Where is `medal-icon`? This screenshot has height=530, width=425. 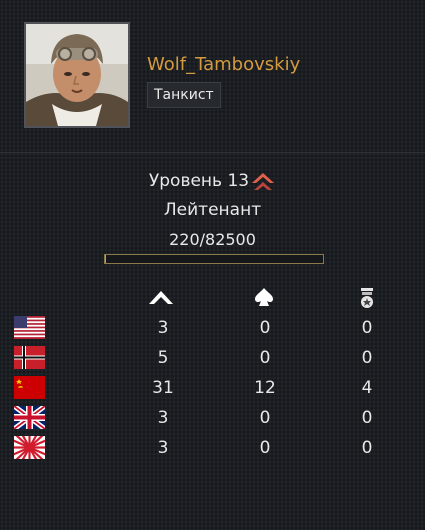
medal-icon is located at coordinates (367, 298).